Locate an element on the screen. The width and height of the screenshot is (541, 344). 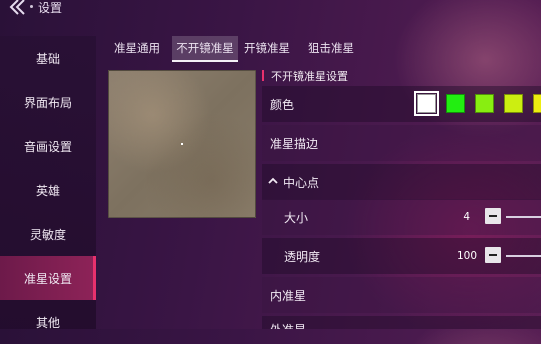
outline-row: 准星描边 is located at coordinates (401, 143).